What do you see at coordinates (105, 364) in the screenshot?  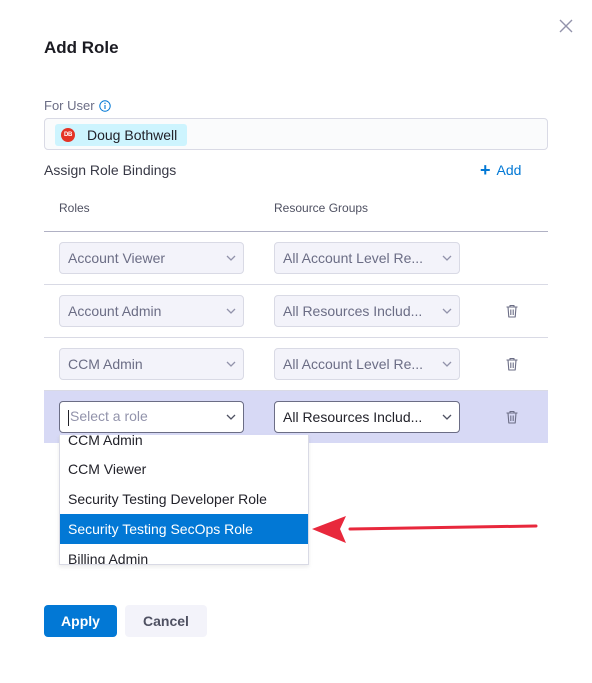 I see `role-select-value: CCM Admin` at bounding box center [105, 364].